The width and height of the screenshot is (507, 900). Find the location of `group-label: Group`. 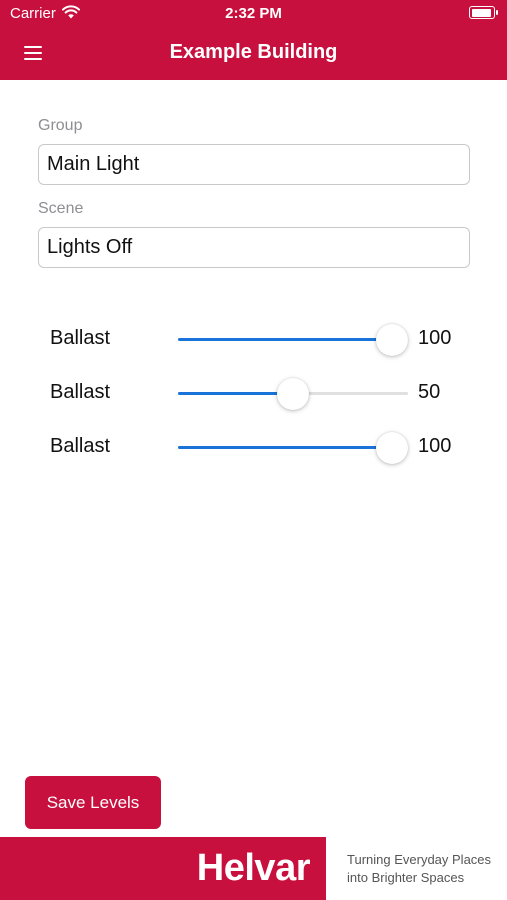

group-label: Group is located at coordinates (60, 125).